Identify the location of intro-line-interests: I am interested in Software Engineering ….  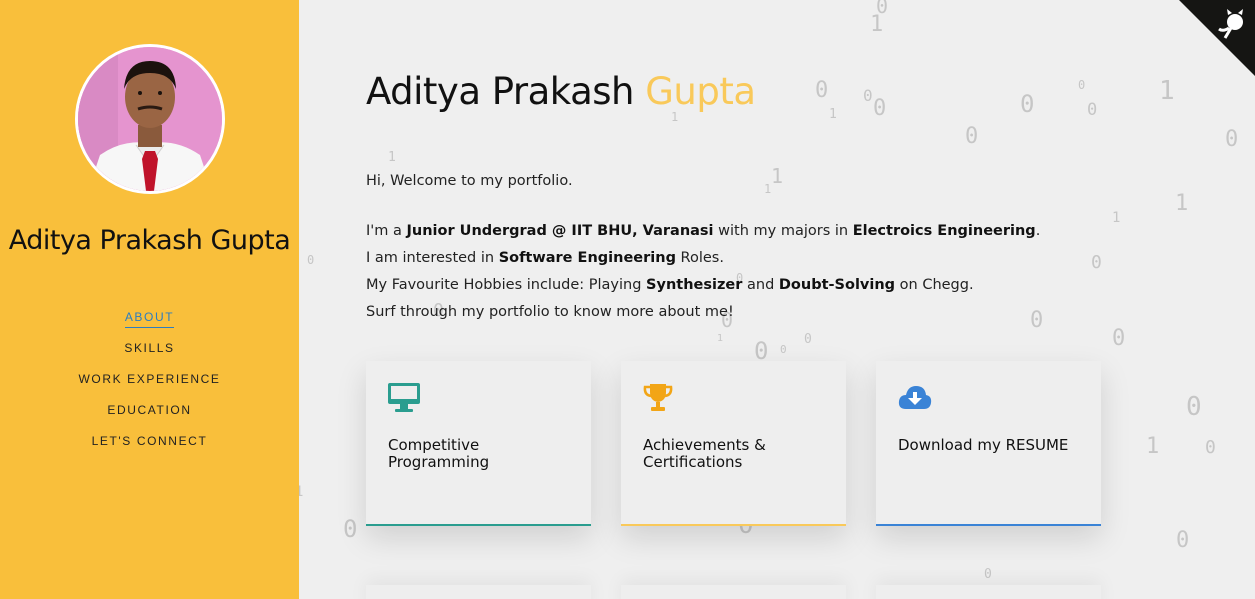
(545, 258).